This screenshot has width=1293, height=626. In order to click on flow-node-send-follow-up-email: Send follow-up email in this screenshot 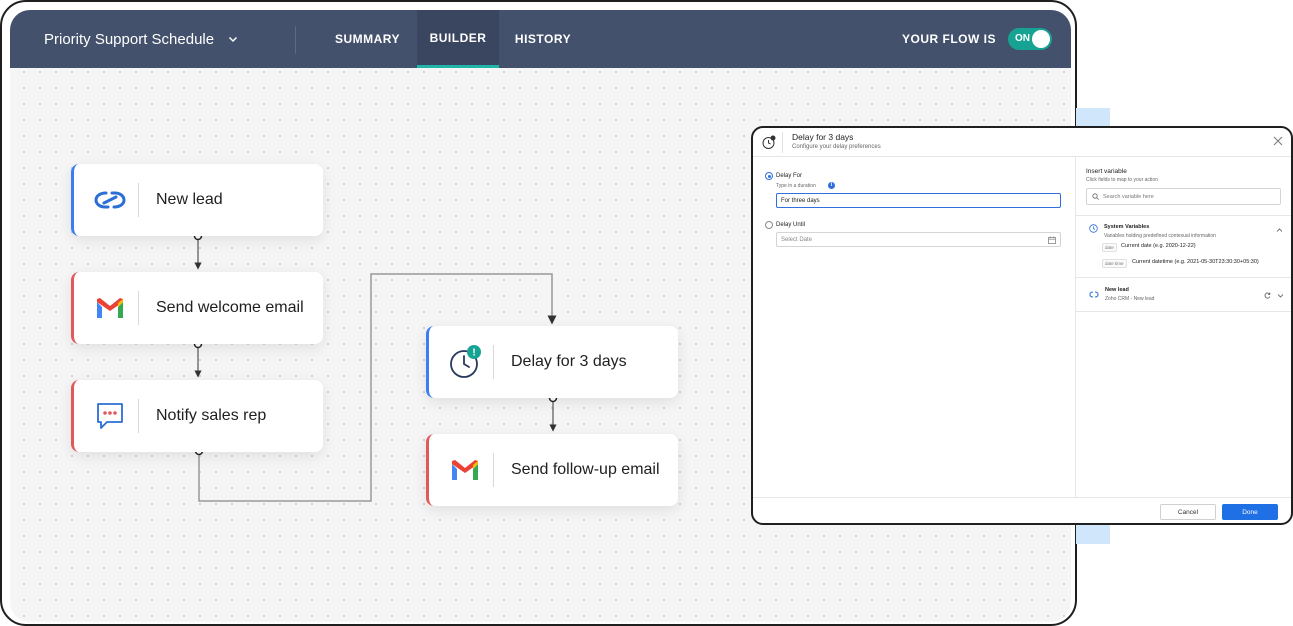, I will do `click(552, 470)`.